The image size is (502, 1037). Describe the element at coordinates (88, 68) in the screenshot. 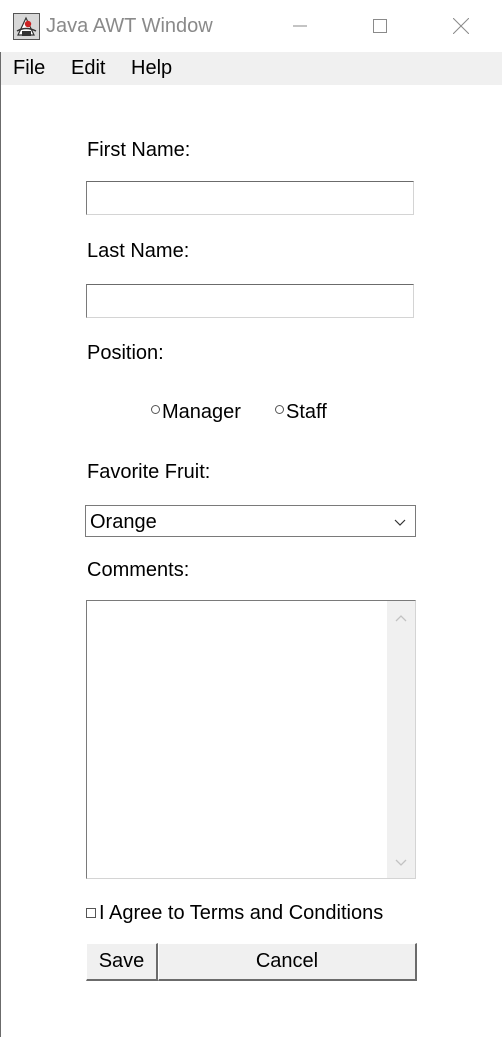

I see `menu-edit: Edit` at that location.